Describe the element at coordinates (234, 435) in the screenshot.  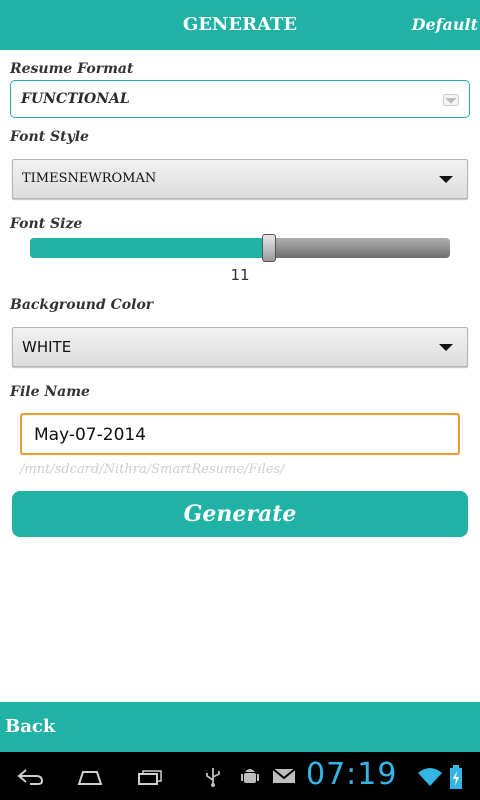
I see `file-name-input` at that location.